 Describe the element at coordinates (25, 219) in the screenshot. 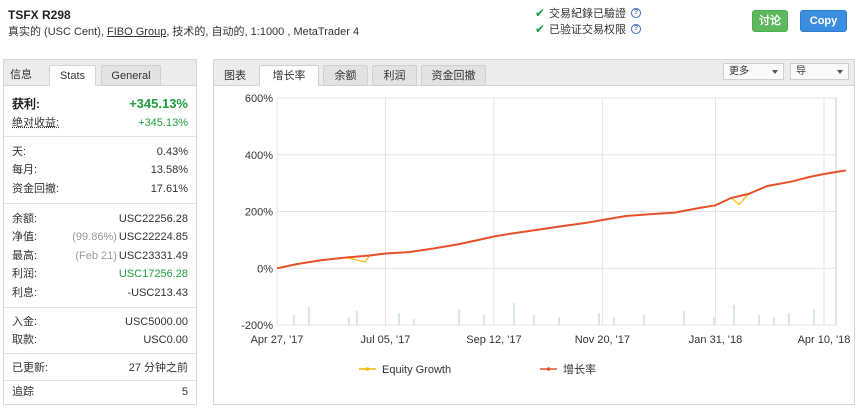

I see `balance-label: 余额:` at that location.